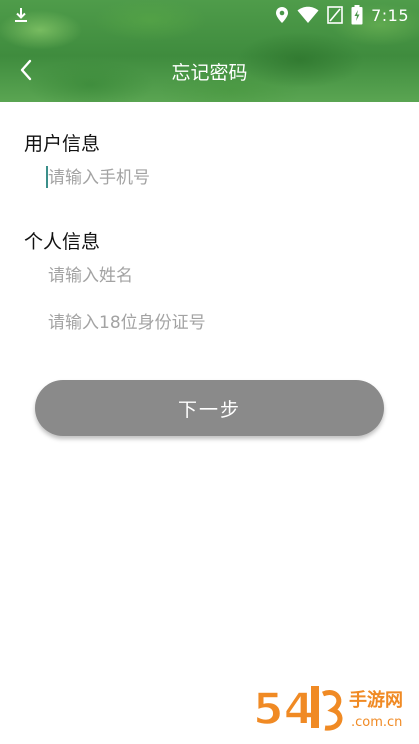 The height and width of the screenshot is (744, 419). What do you see at coordinates (376, 700) in the screenshot?
I see `svg-text: 手游网` at bounding box center [376, 700].